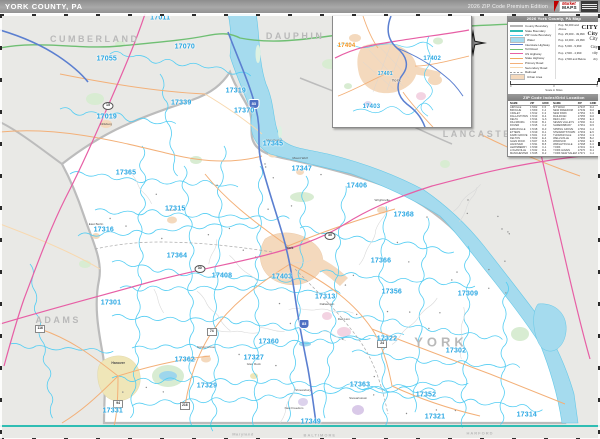 The height and width of the screenshot is (439, 600). Describe the element at coordinates (396, 80) in the screenshot. I see `inset-label-York: York` at that location.